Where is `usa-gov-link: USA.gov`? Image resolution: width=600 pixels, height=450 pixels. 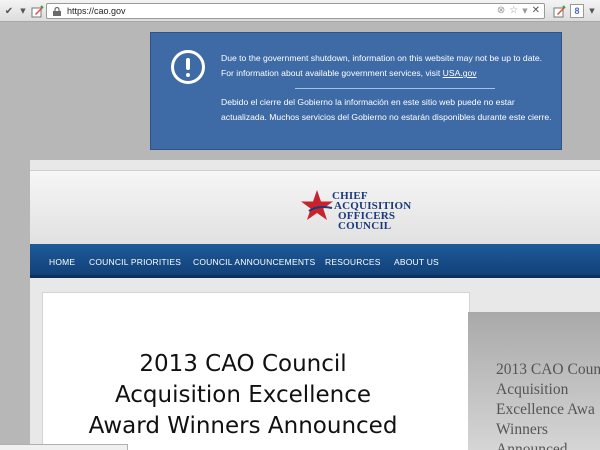
usa-gov-link: USA.gov is located at coordinates (460, 73).